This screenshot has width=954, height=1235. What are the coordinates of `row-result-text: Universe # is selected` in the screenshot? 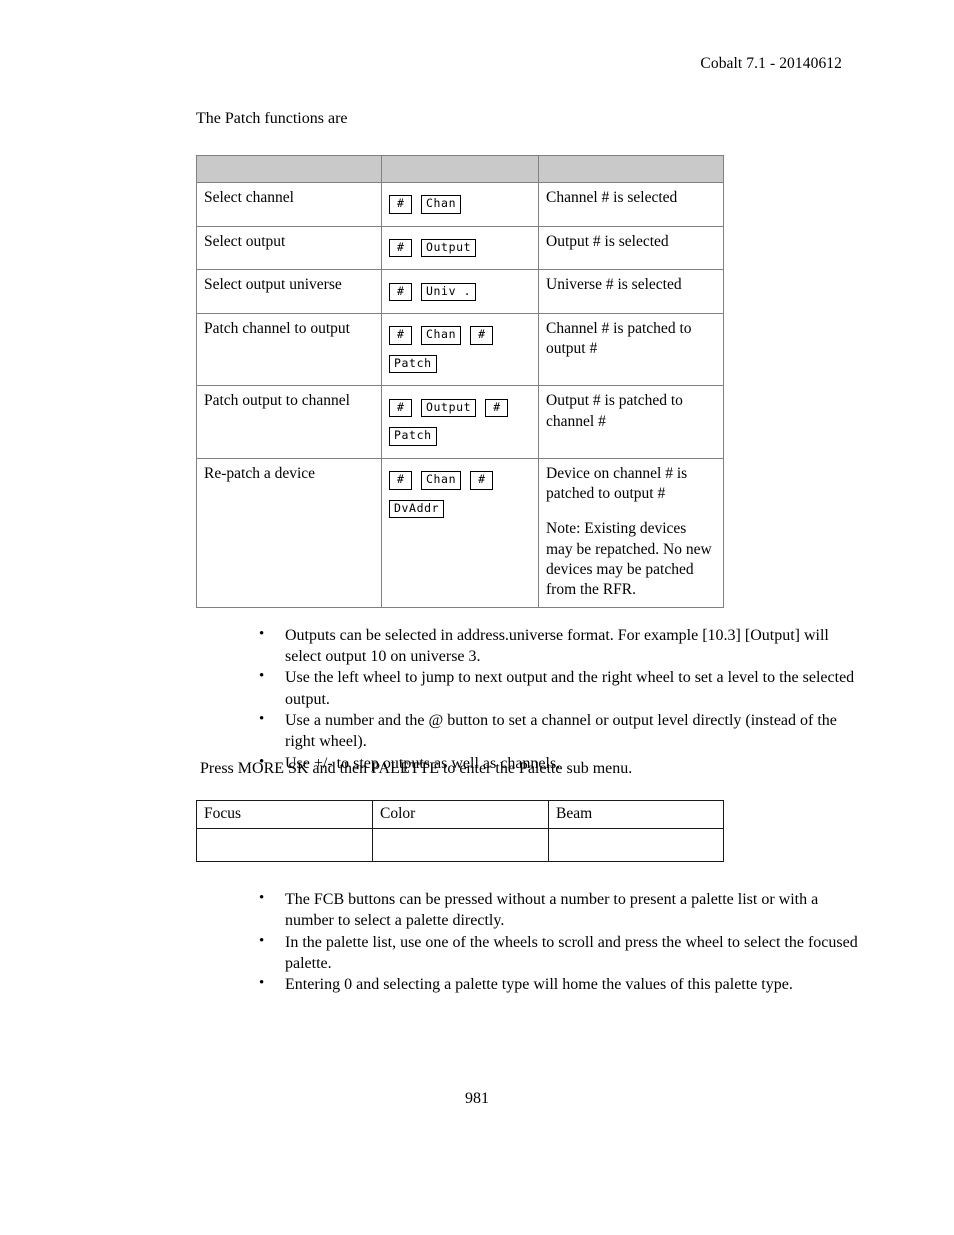 It's located at (631, 292).